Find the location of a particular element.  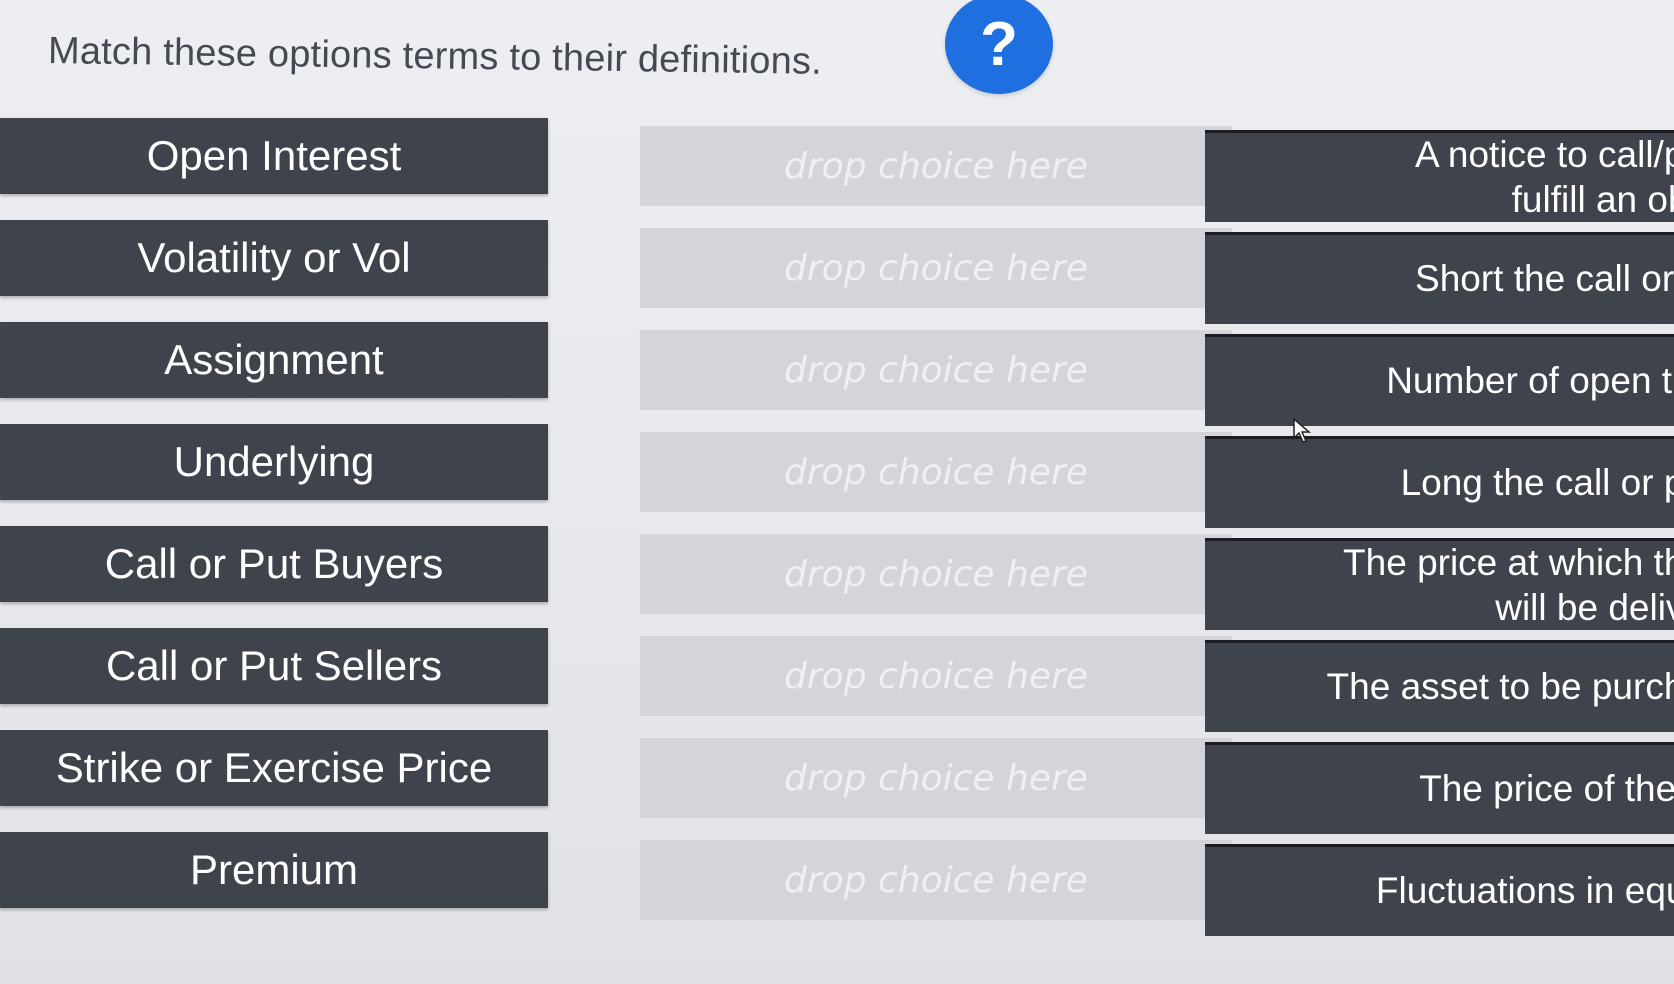

definition-item: Number of open tra is located at coordinates (1439, 380).